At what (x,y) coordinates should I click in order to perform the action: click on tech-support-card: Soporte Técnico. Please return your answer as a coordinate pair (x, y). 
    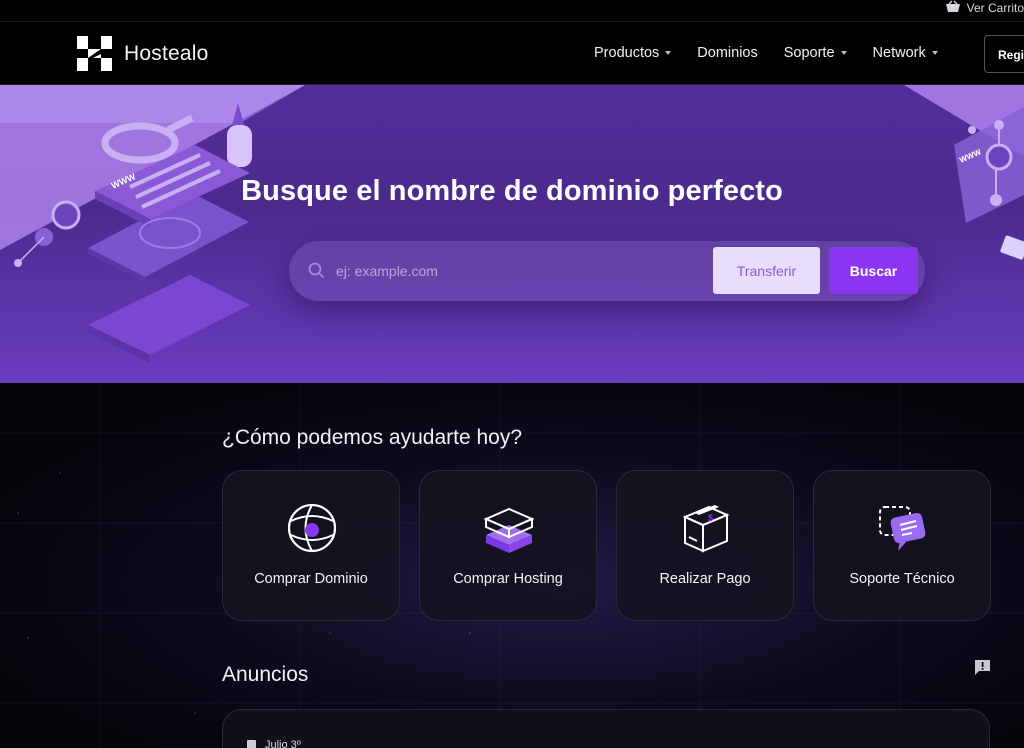
    Looking at the image, I should click on (902, 545).